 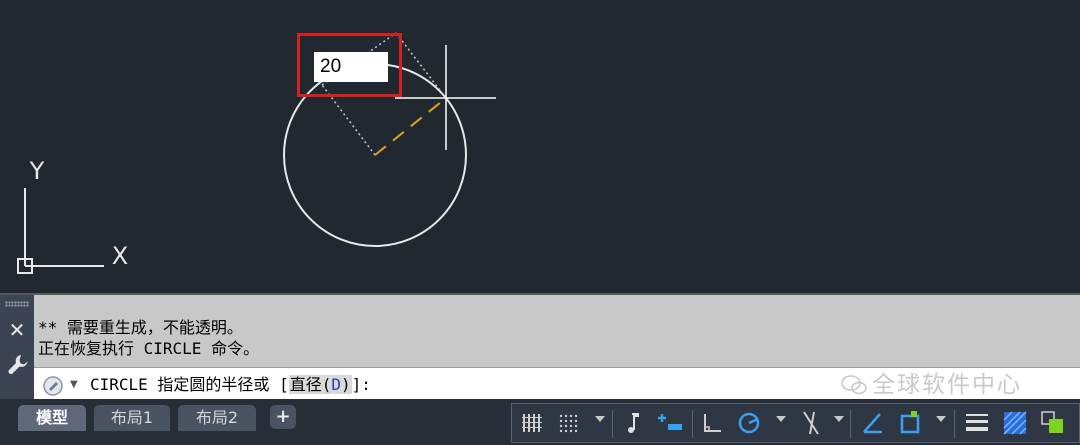 I want to click on command-customize-icon, so click(x=53, y=386).